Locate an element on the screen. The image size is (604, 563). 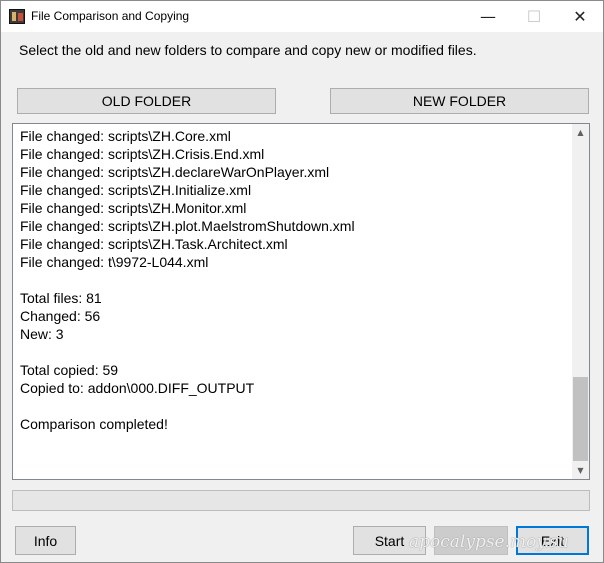
scroll-thumb is located at coordinates (580, 419).